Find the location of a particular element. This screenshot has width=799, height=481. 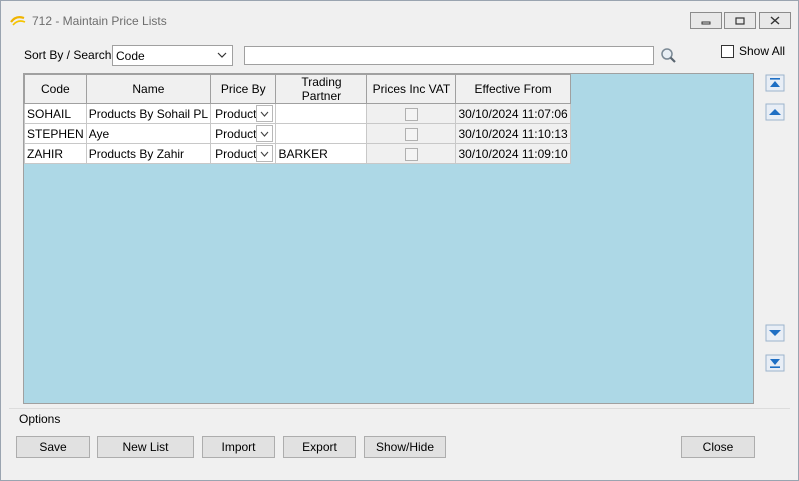

code-cell: ZAHIR is located at coordinates (55, 153).